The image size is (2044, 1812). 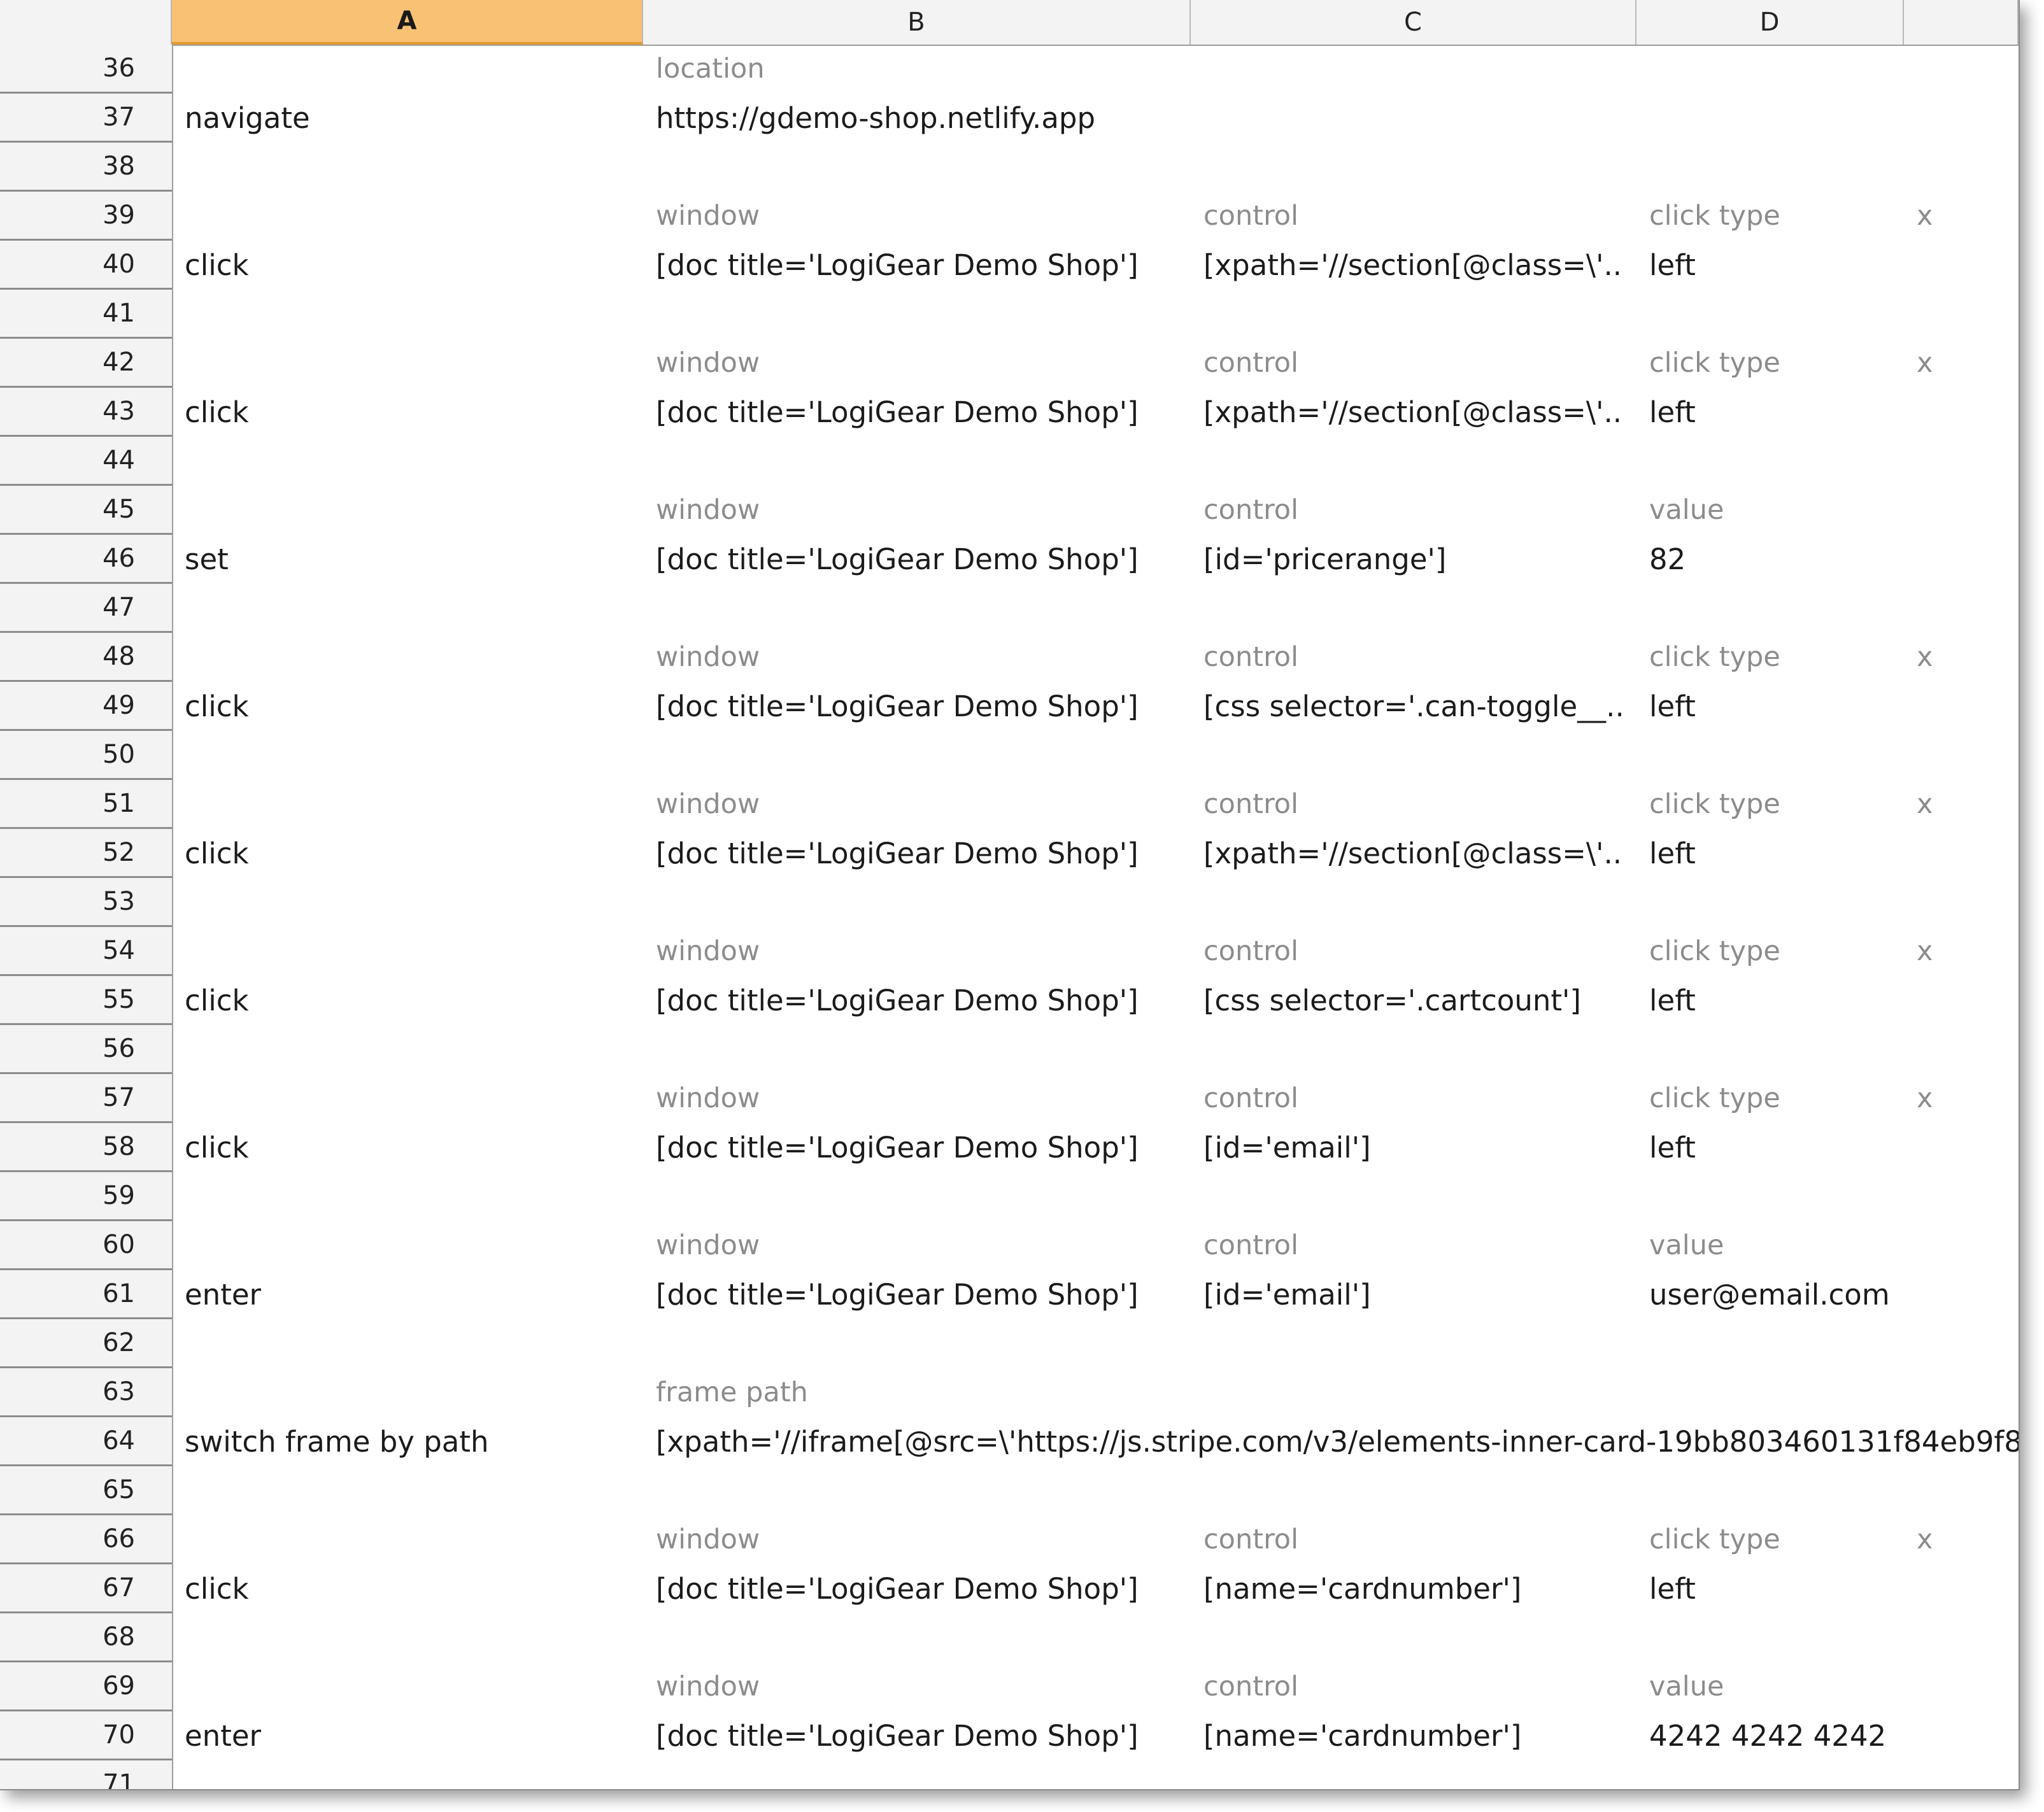 What do you see at coordinates (1770, 1392) in the screenshot?
I see `cell-d63` at bounding box center [1770, 1392].